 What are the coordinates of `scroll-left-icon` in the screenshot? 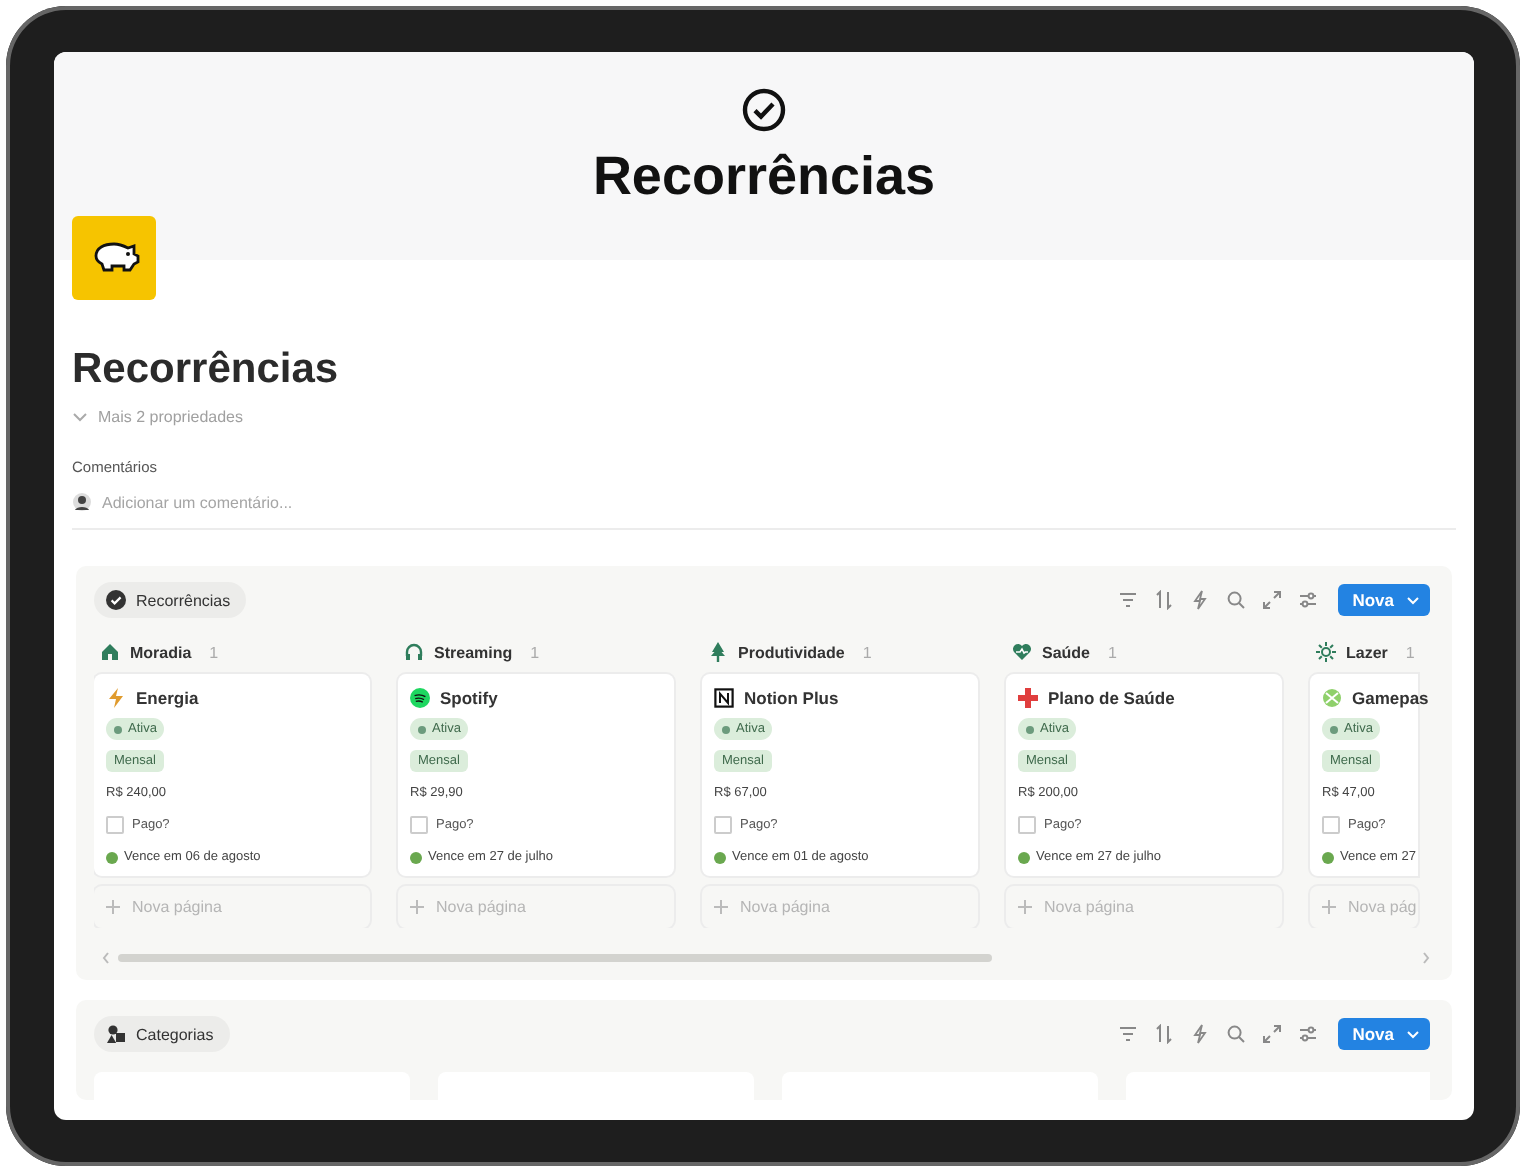 It's located at (106, 958).